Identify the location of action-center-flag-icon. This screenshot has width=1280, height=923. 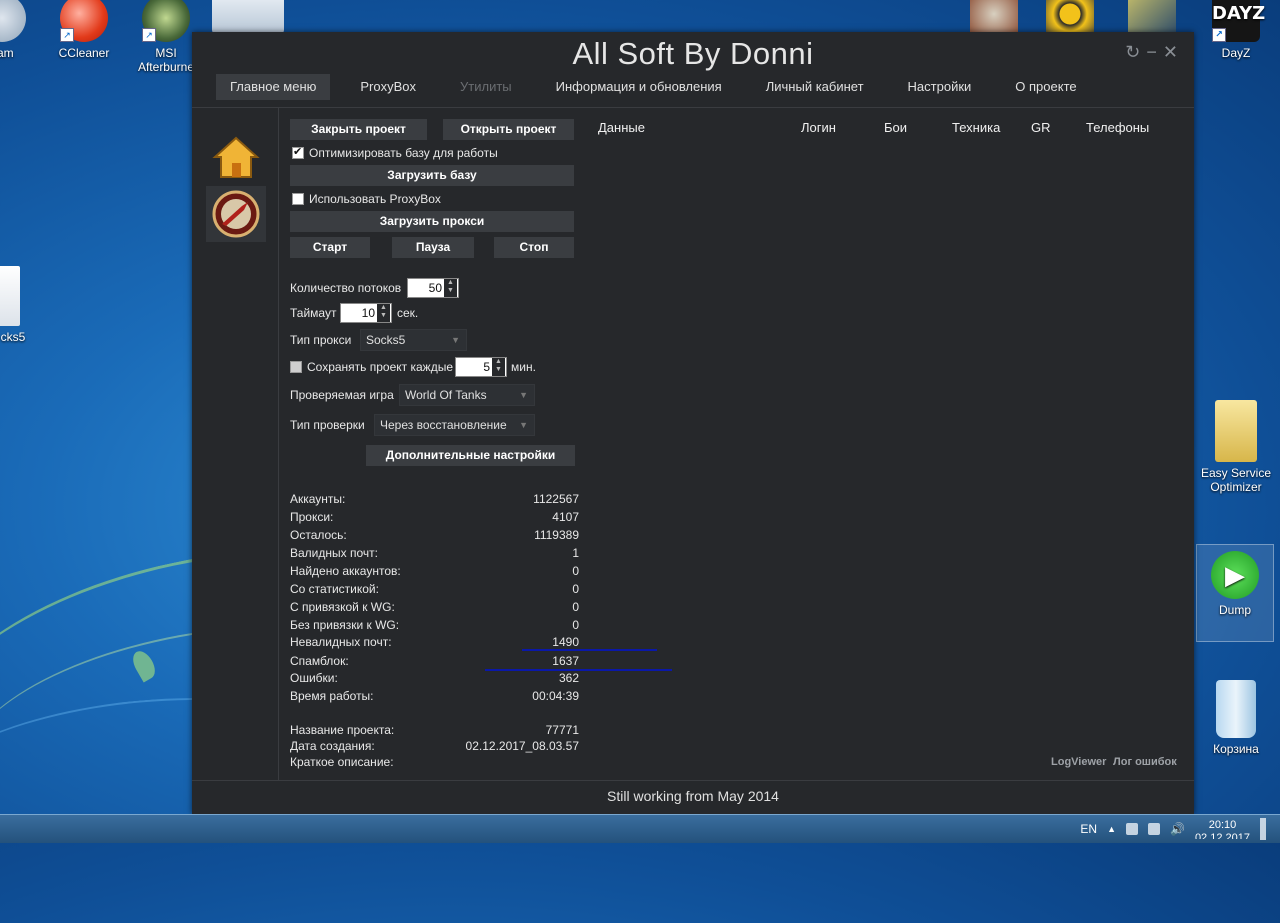
(1131, 829).